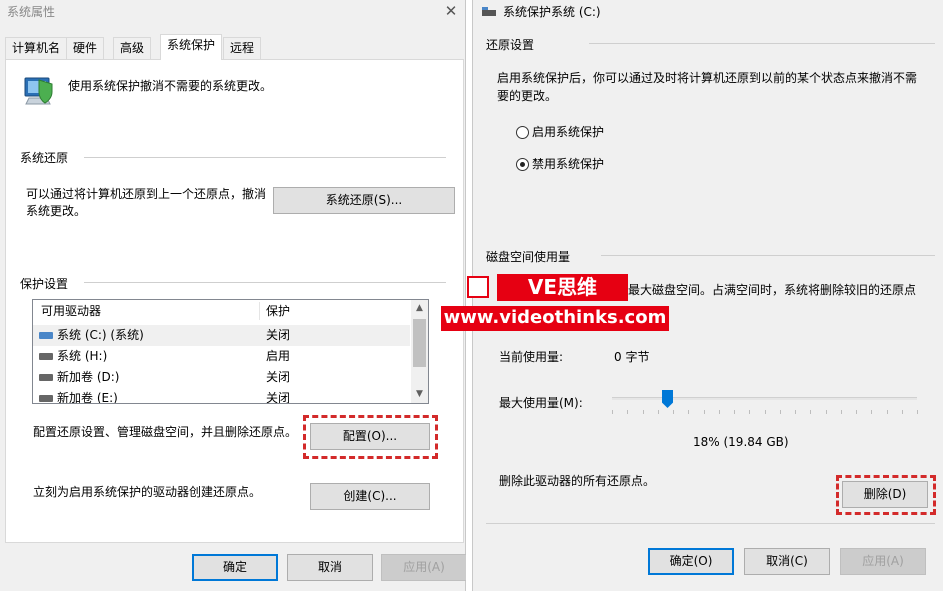  Describe the element at coordinates (568, 132) in the screenshot. I see `radio-enable-label: 启用系统保护` at that location.